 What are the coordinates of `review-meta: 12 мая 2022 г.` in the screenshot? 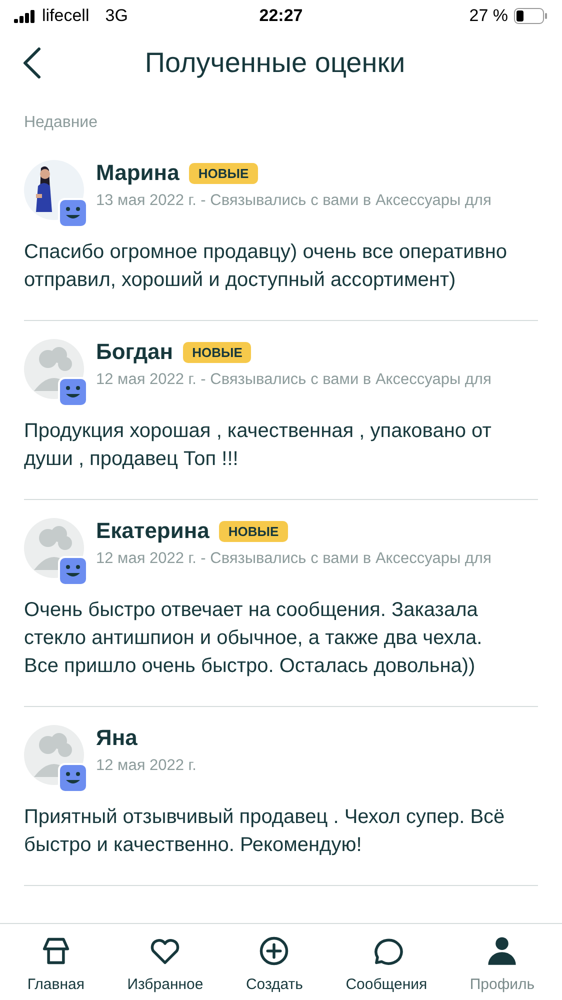 It's located at (146, 766).